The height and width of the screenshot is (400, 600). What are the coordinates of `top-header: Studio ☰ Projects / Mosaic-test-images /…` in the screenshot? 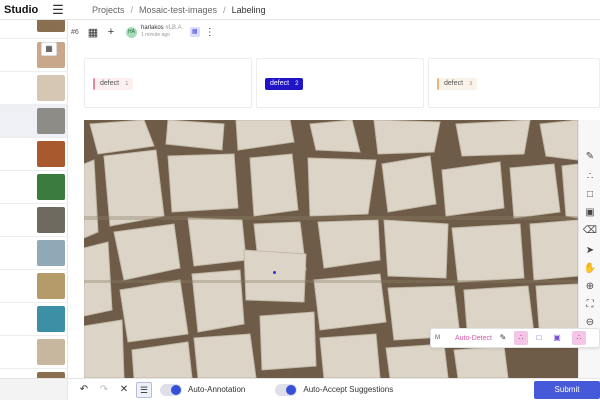 It's located at (300, 10).